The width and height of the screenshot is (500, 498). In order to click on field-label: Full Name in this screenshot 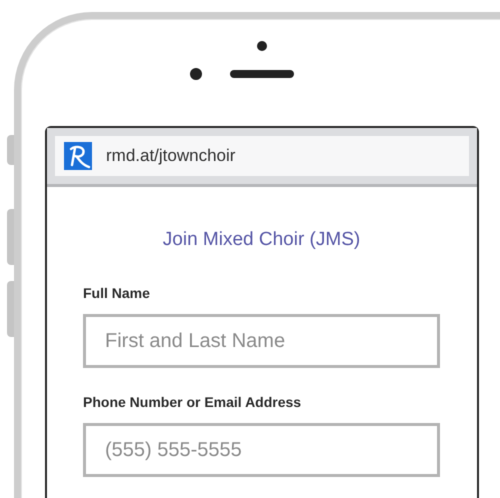, I will do `click(116, 293)`.